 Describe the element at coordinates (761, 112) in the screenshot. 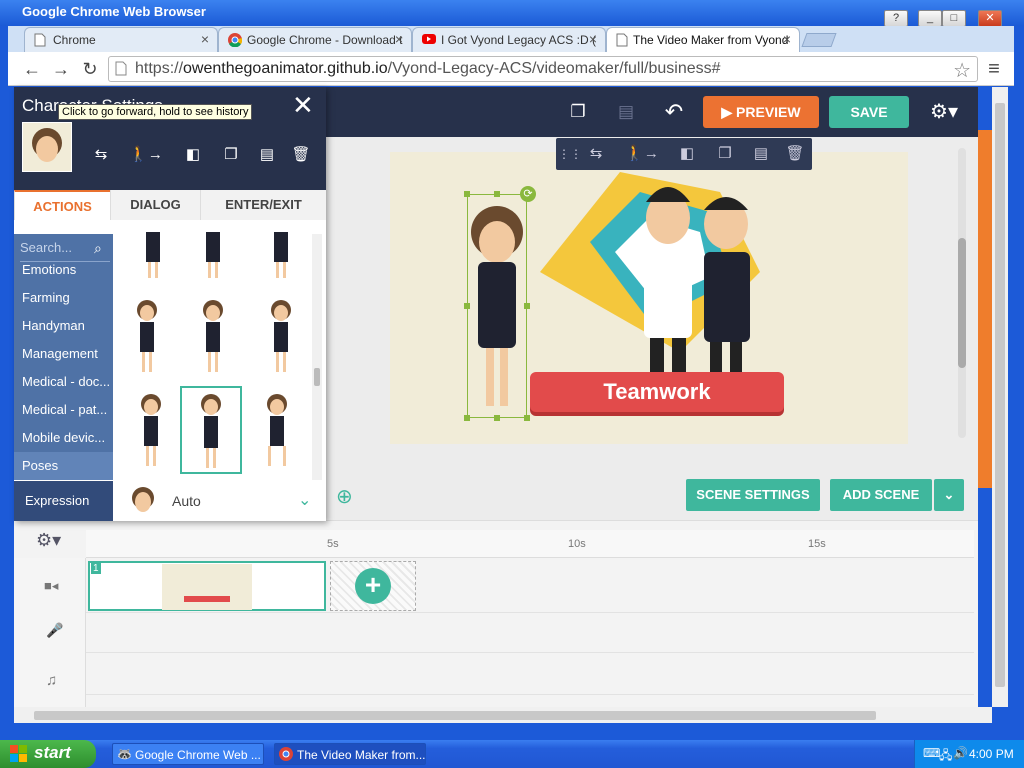

I see `preview-button: ▶ PREVIEW` at that location.